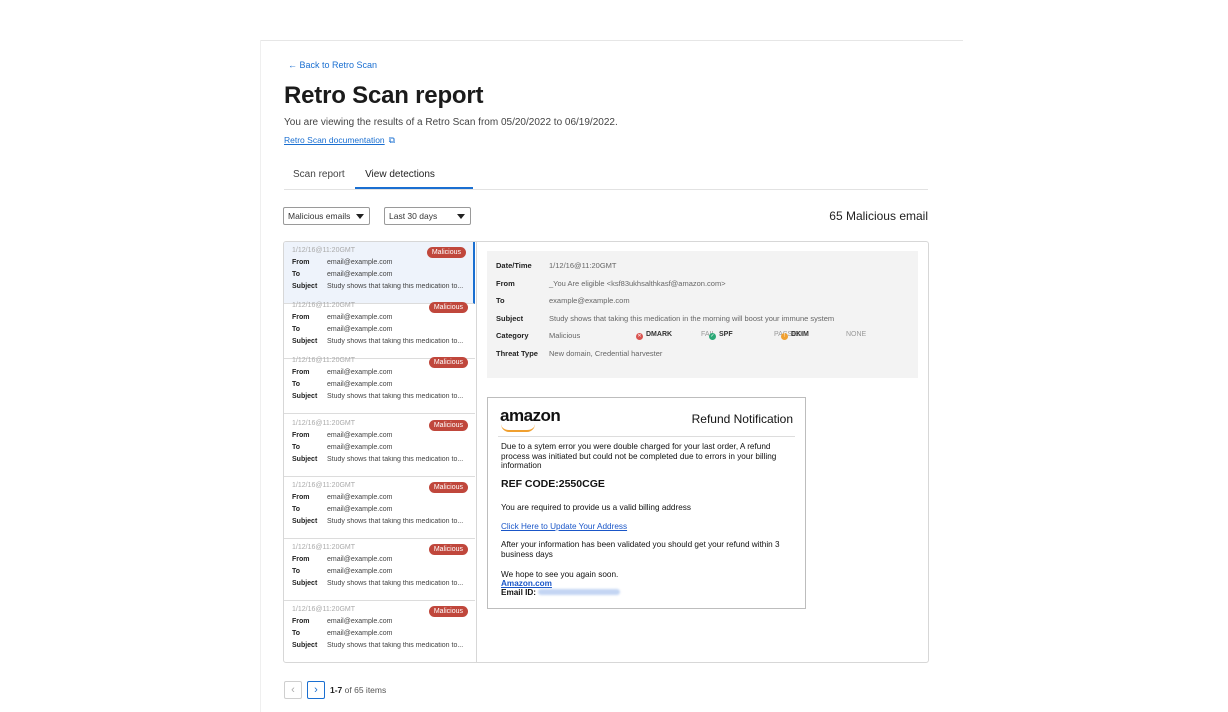  I want to click on dmark-label: DMARK, so click(659, 334).